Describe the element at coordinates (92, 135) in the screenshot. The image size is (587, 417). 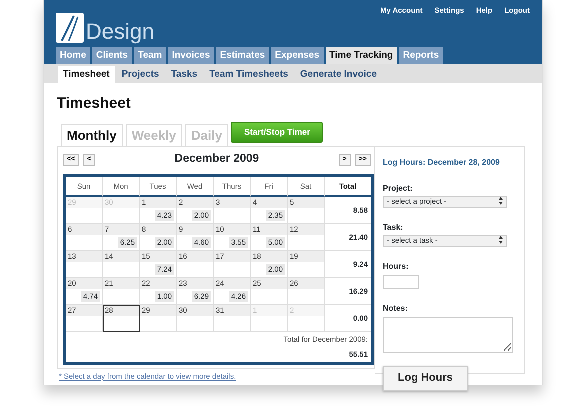
I see `view-tab: Monthly` at that location.